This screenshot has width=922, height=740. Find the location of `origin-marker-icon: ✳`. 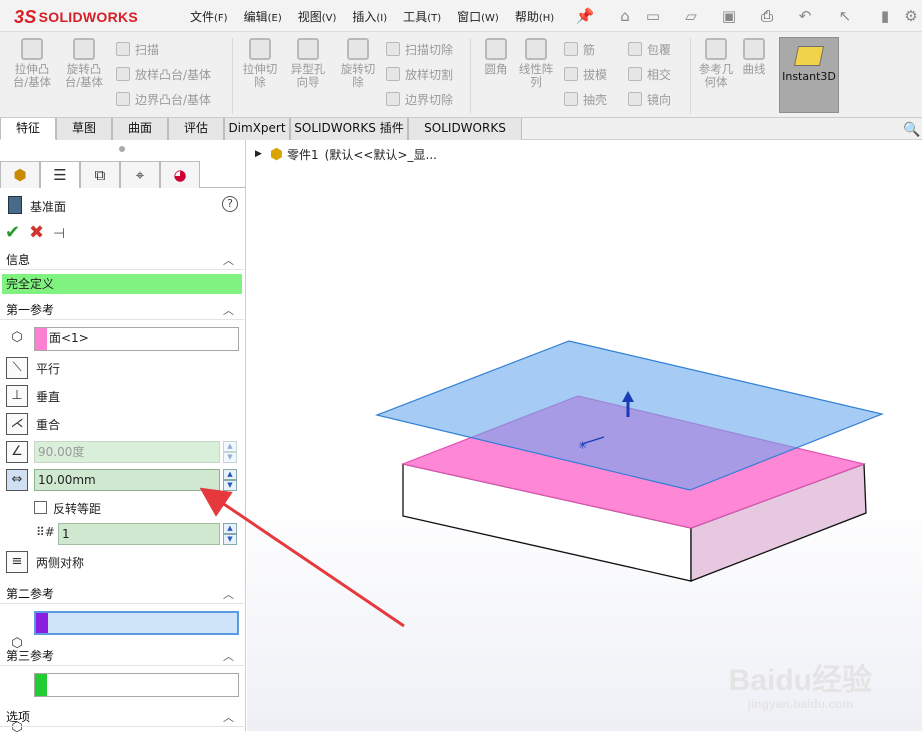

origin-marker-icon: ✳ is located at coordinates (582, 445).